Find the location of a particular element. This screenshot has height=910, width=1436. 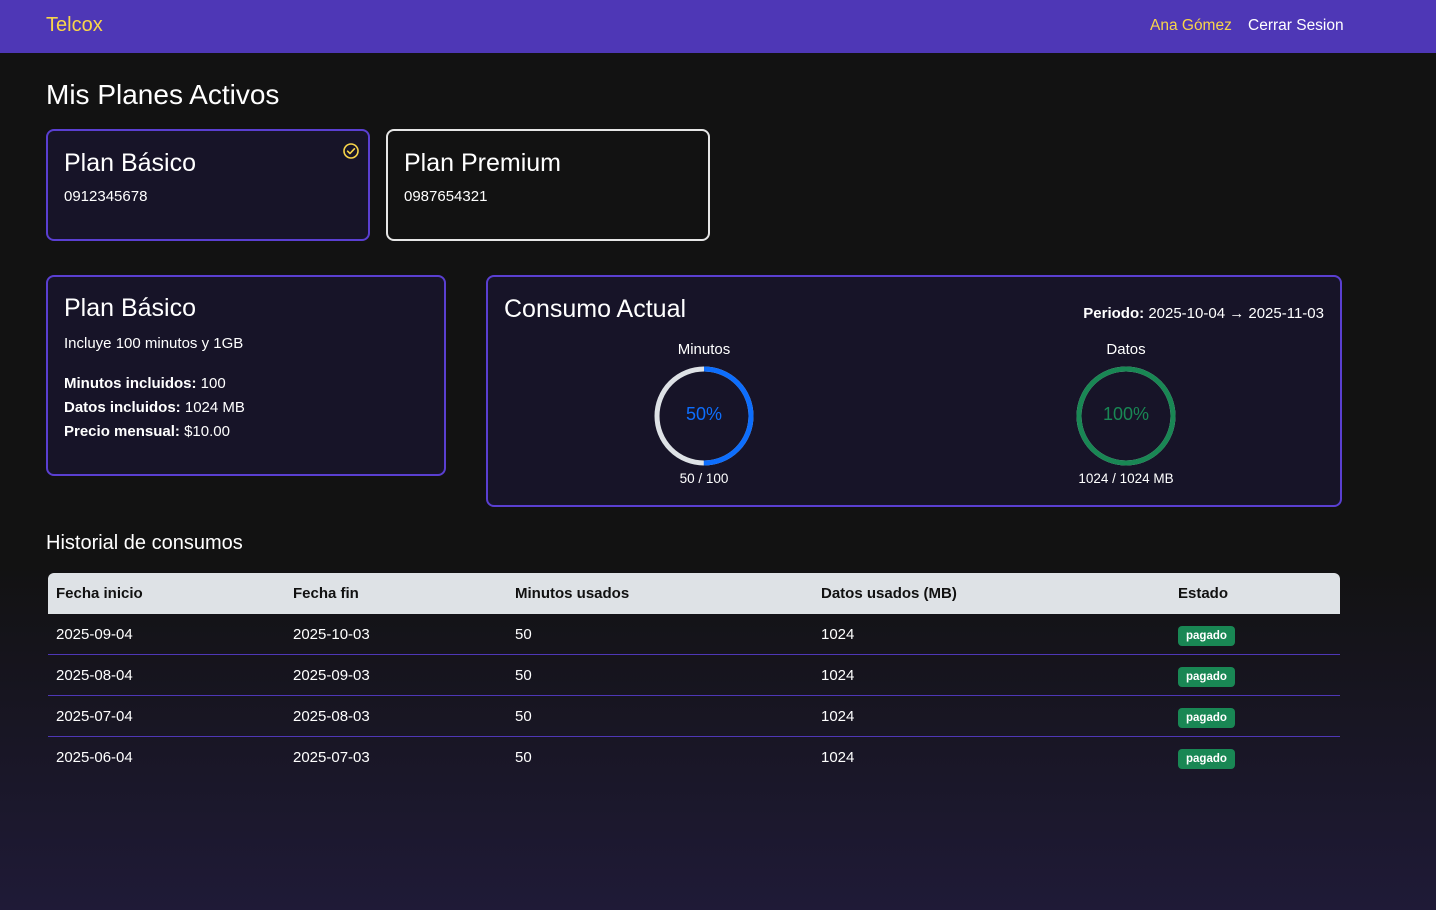

data-gauge: 100% is located at coordinates (1126, 416).